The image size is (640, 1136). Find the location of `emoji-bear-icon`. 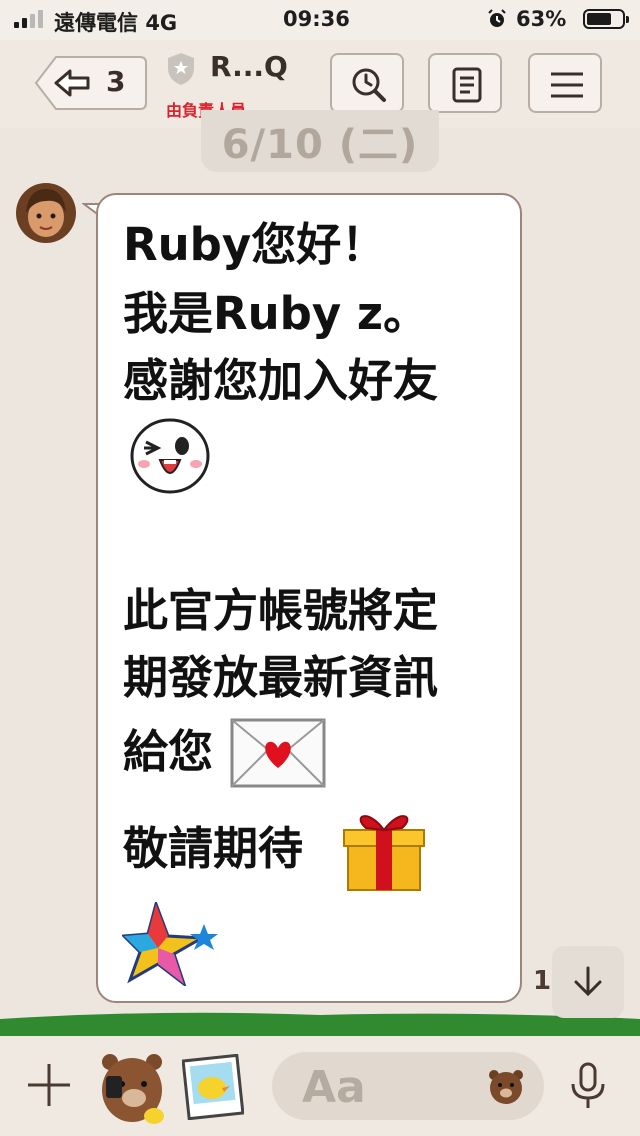

emoji-bear-icon is located at coordinates (506, 1086).